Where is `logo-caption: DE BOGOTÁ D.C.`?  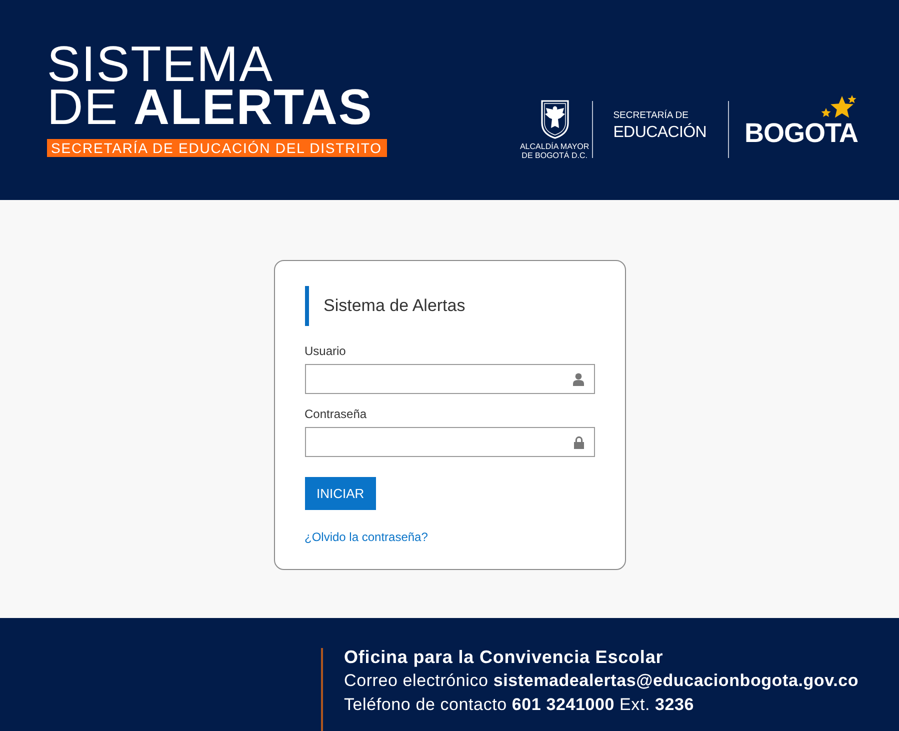 logo-caption: DE BOGOTÁ D.C. is located at coordinates (555, 155).